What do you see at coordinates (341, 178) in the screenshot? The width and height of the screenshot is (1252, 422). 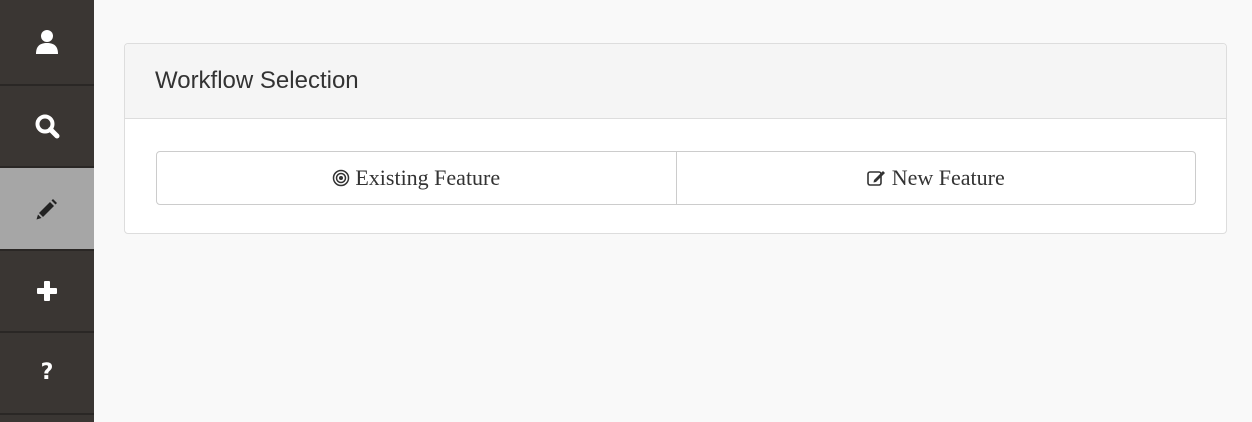 I see `target-icon` at bounding box center [341, 178].